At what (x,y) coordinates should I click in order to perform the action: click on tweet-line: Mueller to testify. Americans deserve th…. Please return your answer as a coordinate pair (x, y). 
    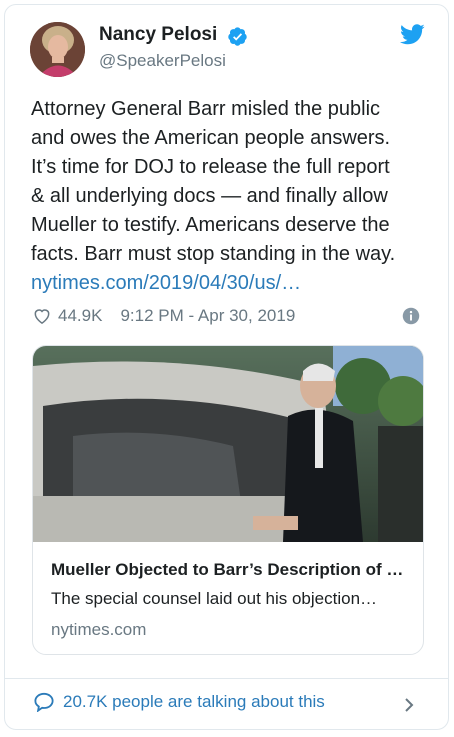
    Looking at the image, I should click on (210, 225).